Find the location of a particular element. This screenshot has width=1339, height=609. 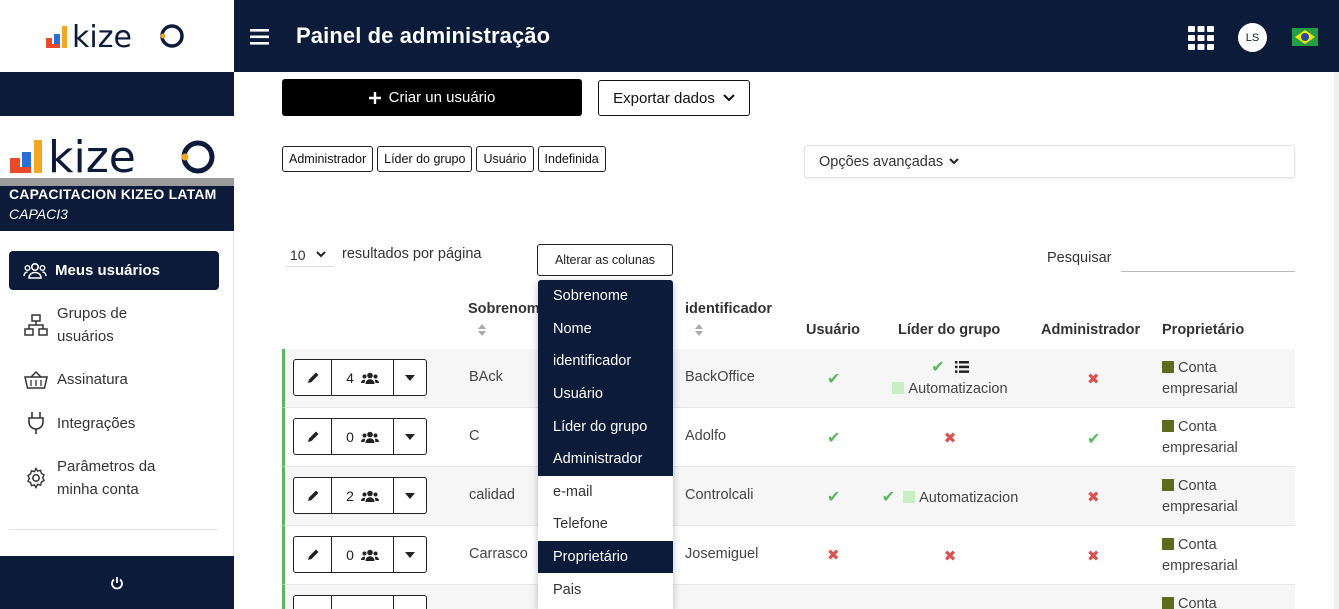

col-header-admin: Administrador is located at coordinates (1090, 330).